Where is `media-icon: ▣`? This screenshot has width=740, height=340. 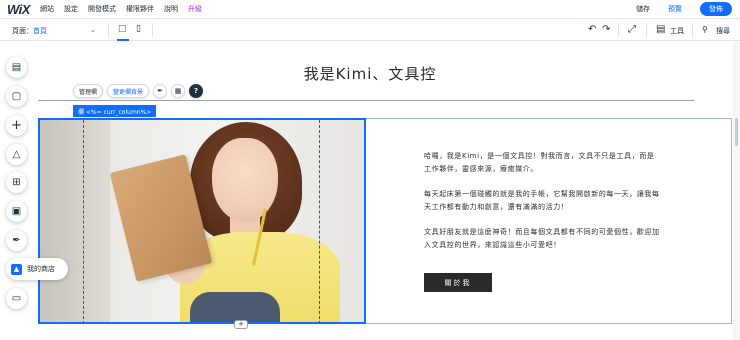
media-icon: ▣ is located at coordinates (16, 211).